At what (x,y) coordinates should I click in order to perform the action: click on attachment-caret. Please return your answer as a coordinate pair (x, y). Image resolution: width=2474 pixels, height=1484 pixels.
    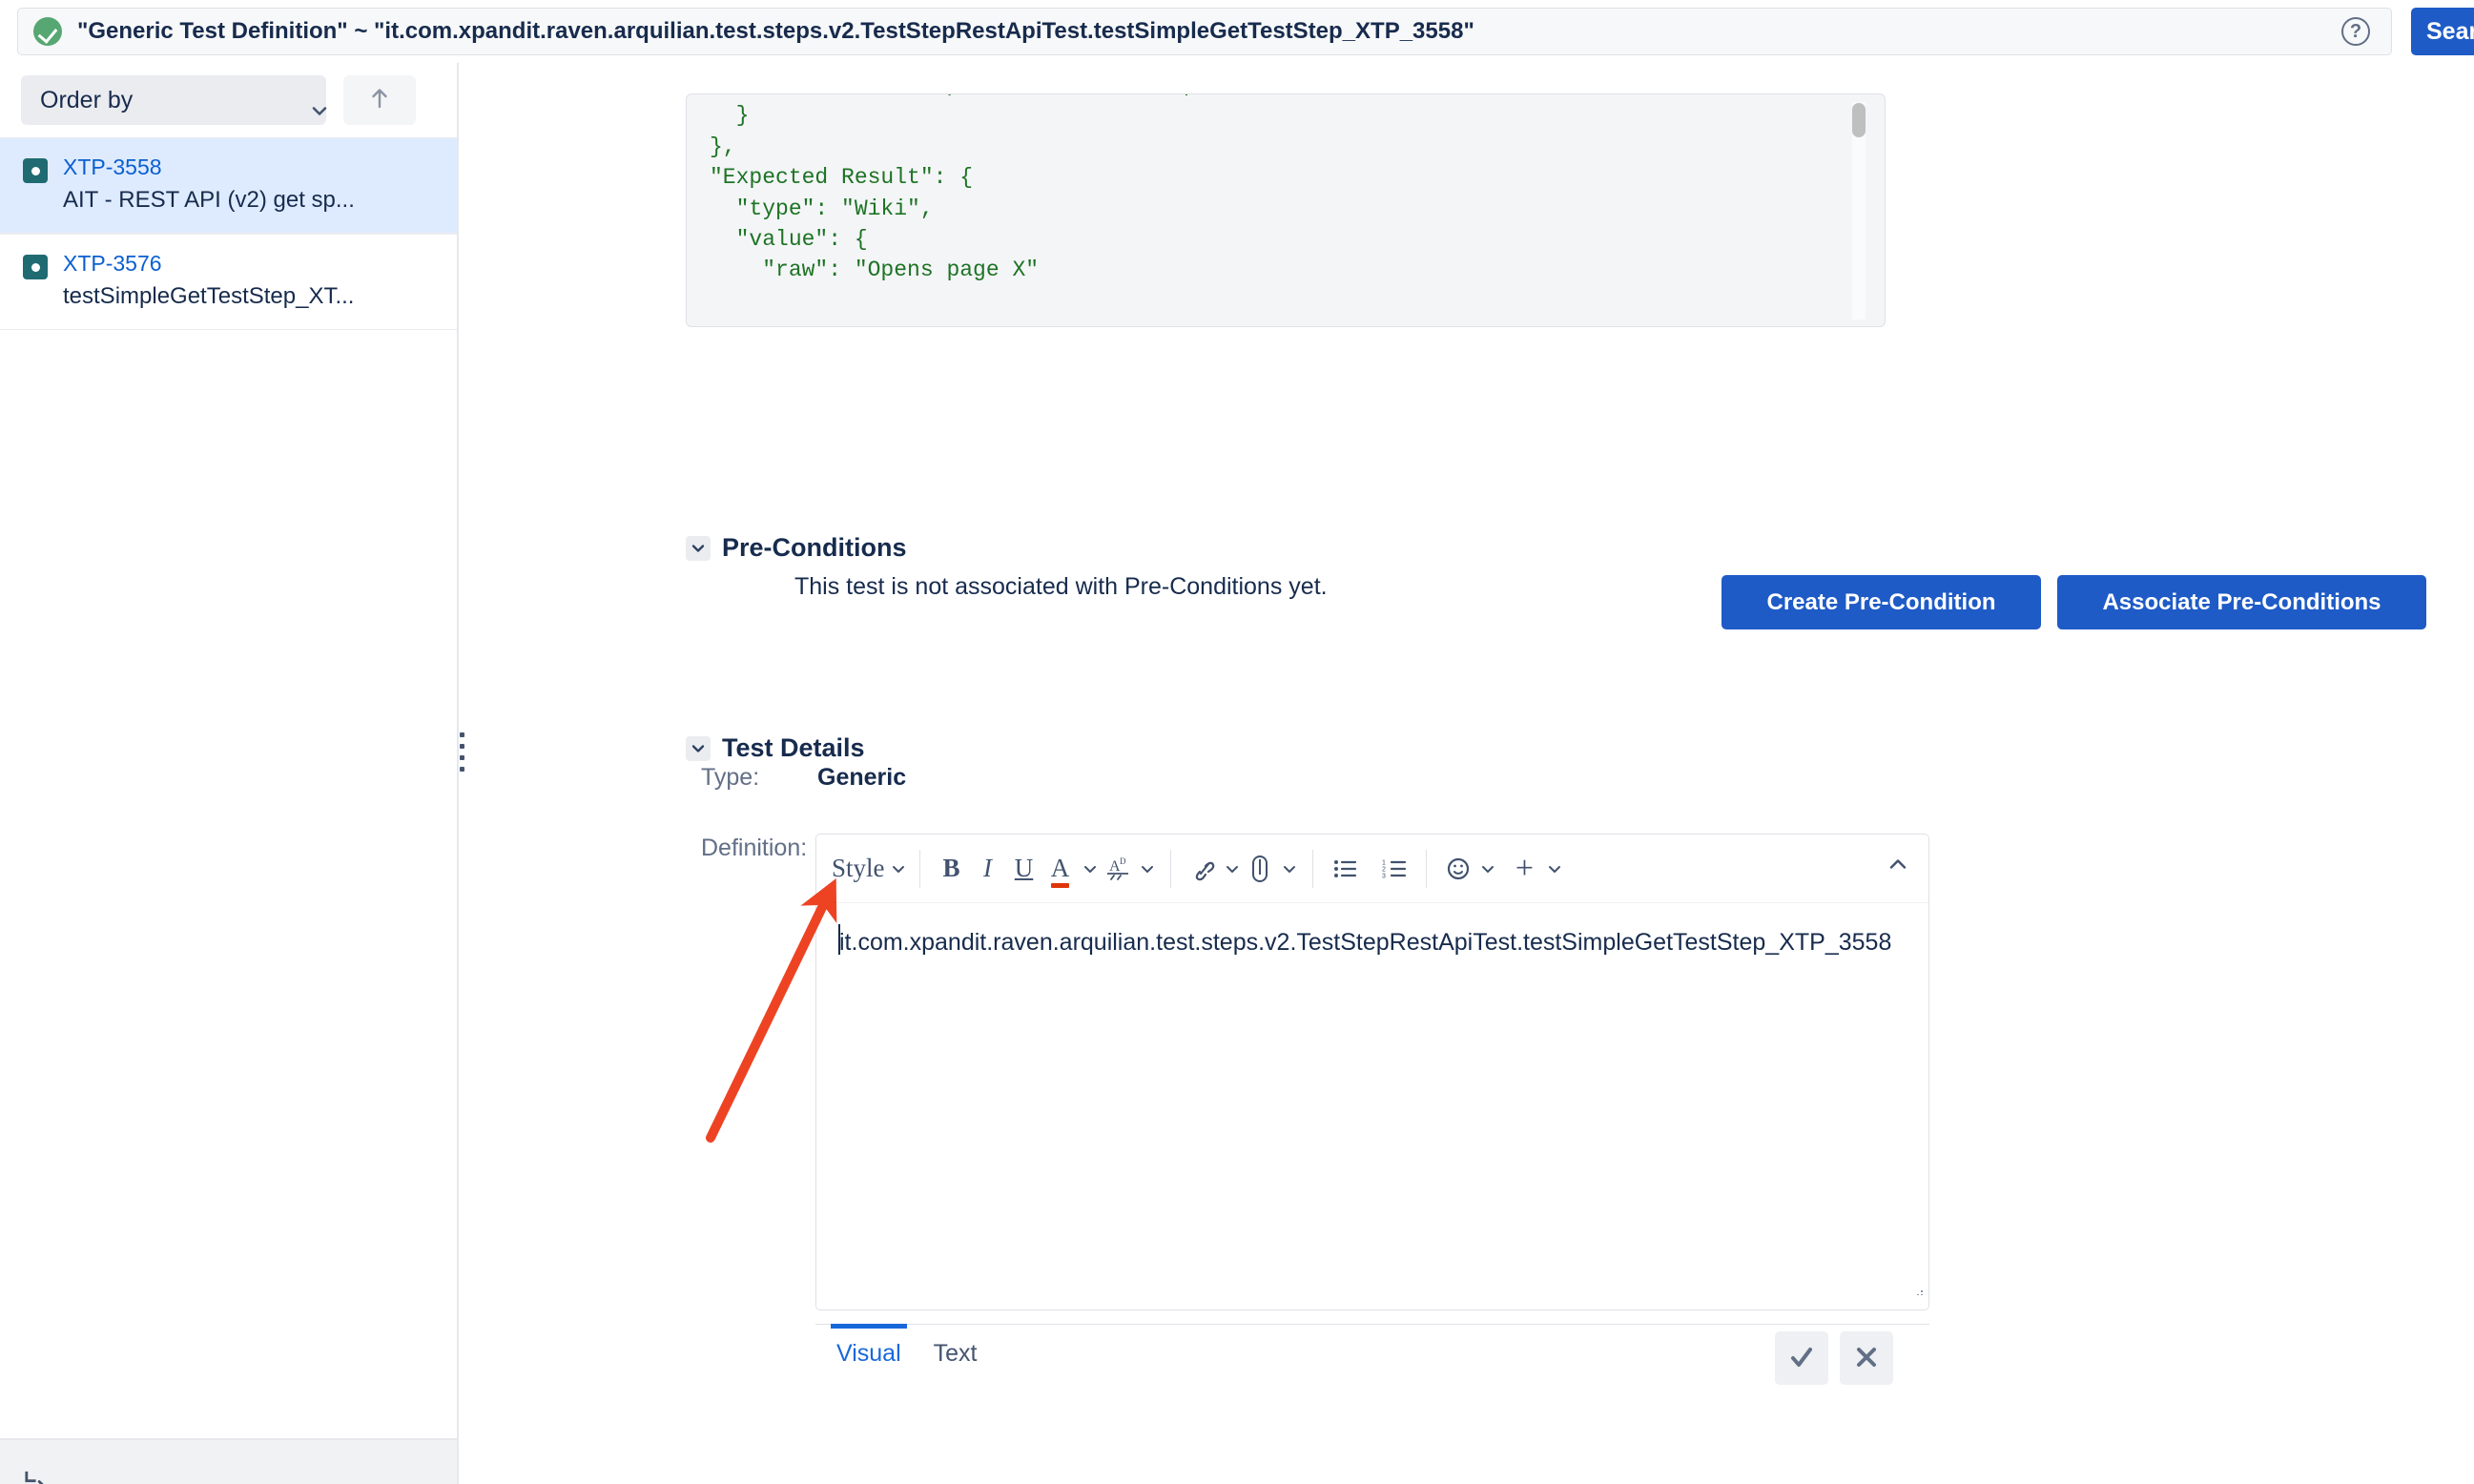
    Looking at the image, I should click on (1289, 869).